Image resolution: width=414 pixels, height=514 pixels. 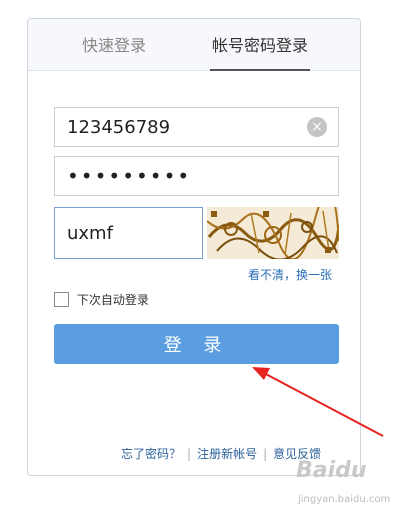 What do you see at coordinates (317, 127) in the screenshot?
I see `clear-icon: ×` at bounding box center [317, 127].